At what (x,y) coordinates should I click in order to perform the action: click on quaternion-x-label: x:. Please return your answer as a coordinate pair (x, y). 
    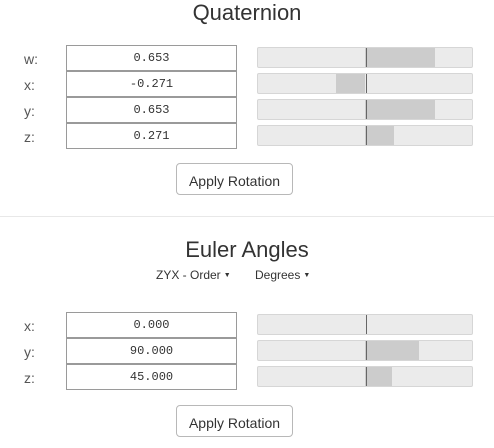
    Looking at the image, I should click on (29, 85).